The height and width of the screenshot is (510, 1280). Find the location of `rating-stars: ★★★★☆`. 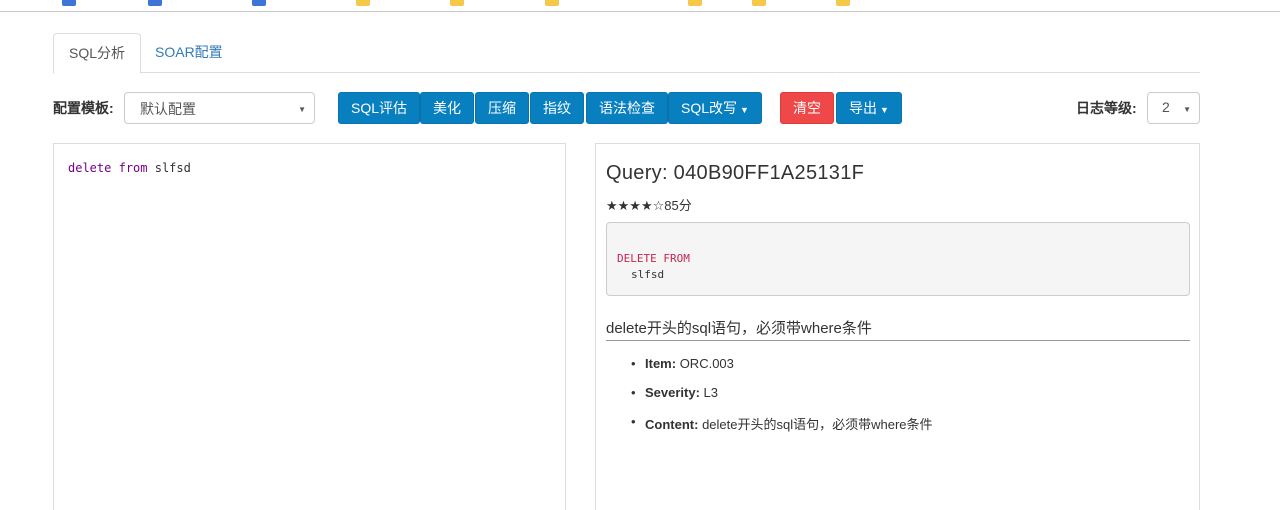

rating-stars: ★★★★☆ is located at coordinates (635, 205).